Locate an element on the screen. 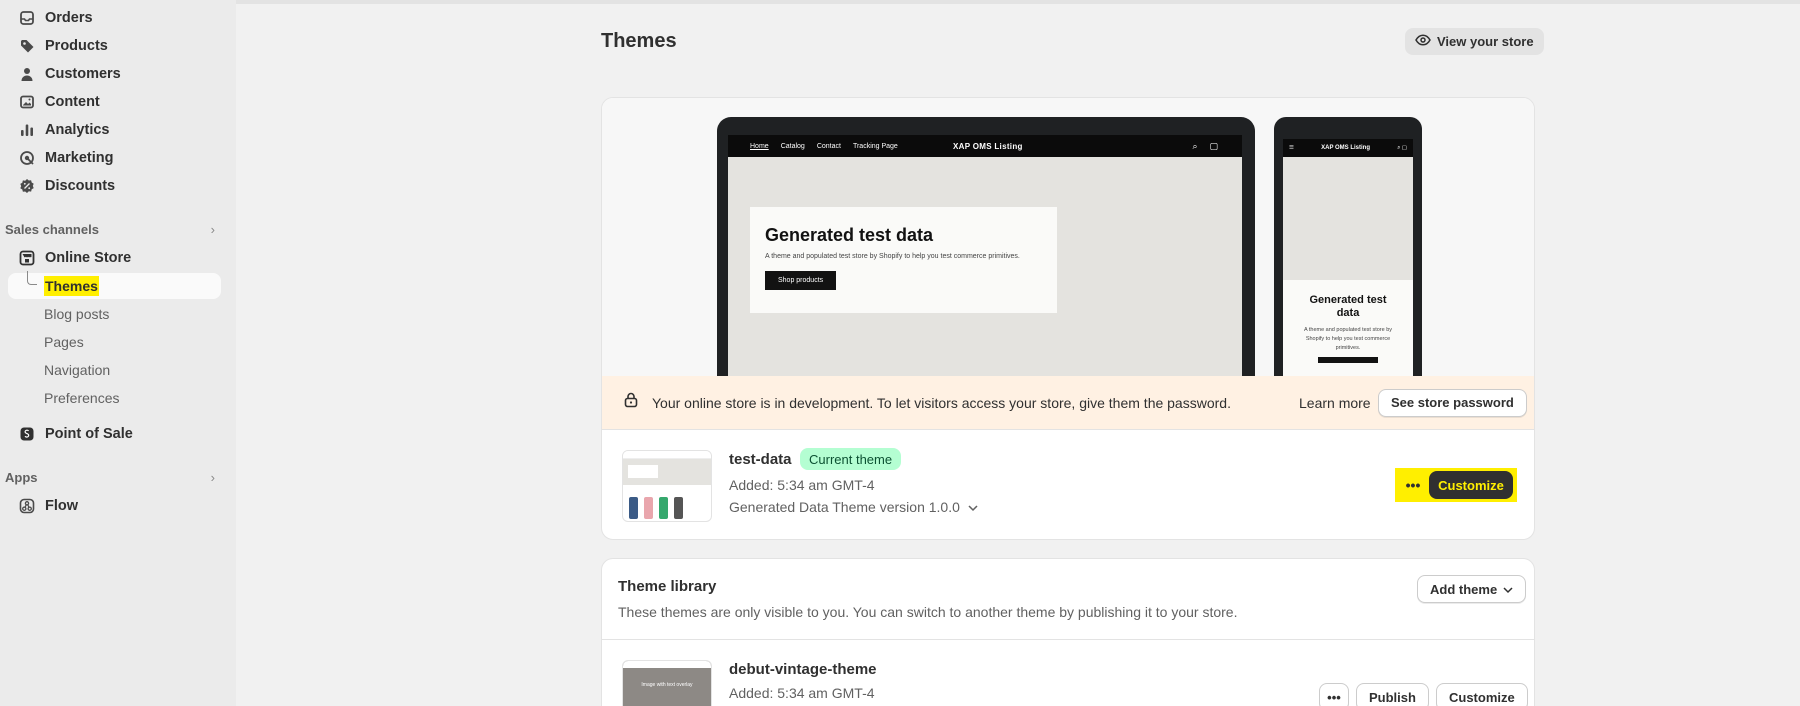 Image resolution: width=1800 pixels, height=706 pixels. customize-button: Customize is located at coordinates (1471, 485).